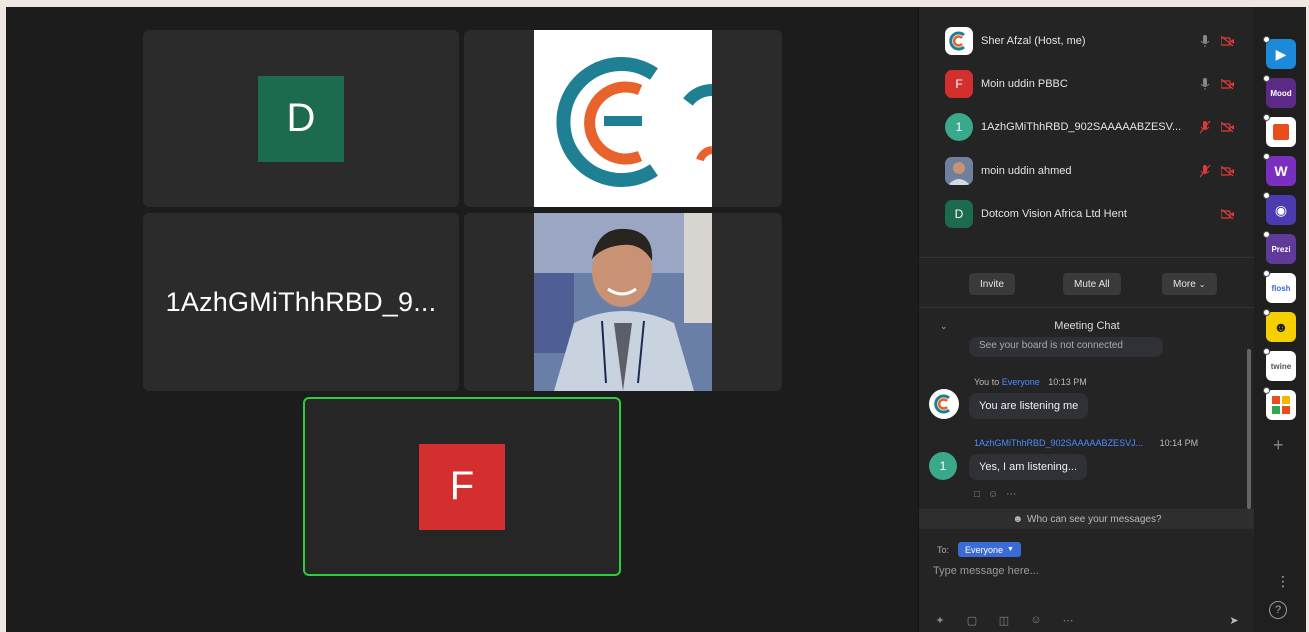  Describe the element at coordinates (1090, 84) in the screenshot. I see `participant-row: F Moin uddin PBBC` at that location.